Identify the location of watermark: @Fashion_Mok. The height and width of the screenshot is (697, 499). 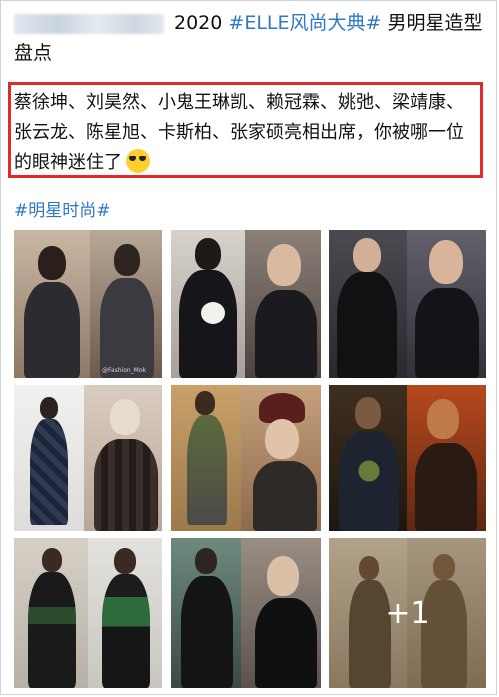
(124, 370).